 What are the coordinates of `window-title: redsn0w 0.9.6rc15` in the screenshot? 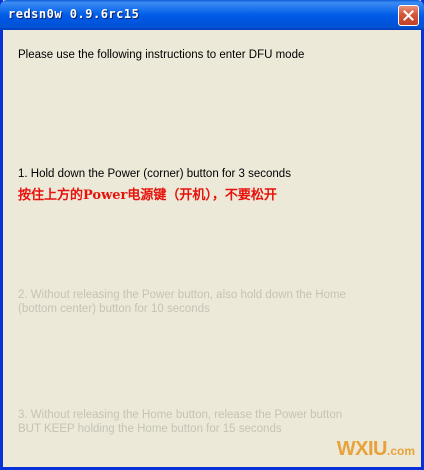 It's located at (74, 14).